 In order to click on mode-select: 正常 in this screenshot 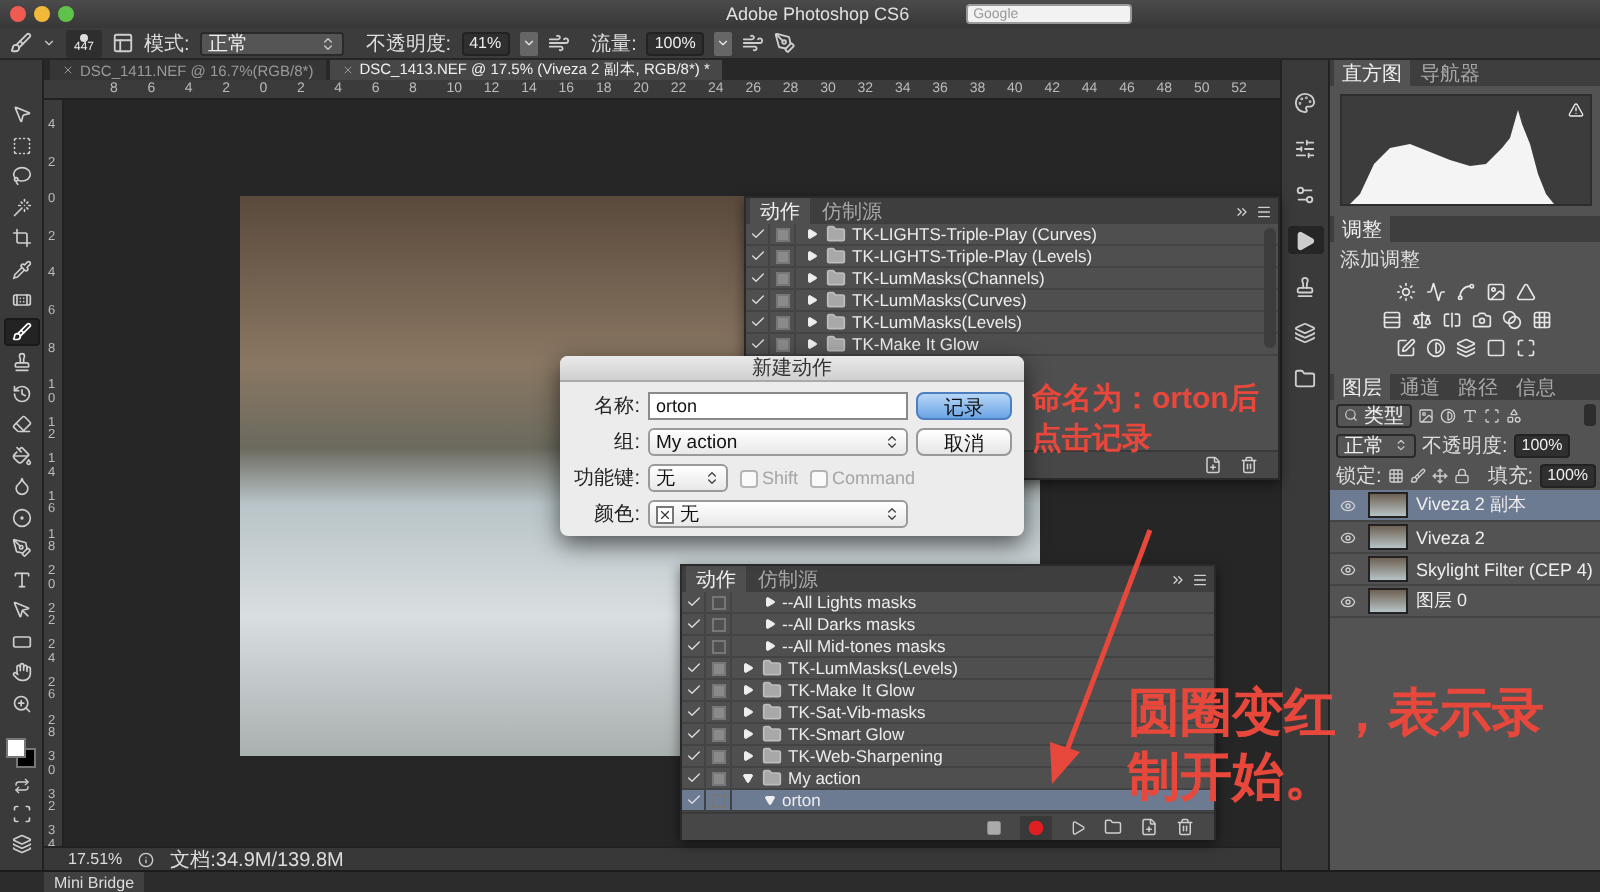, I will do `click(271, 43)`.